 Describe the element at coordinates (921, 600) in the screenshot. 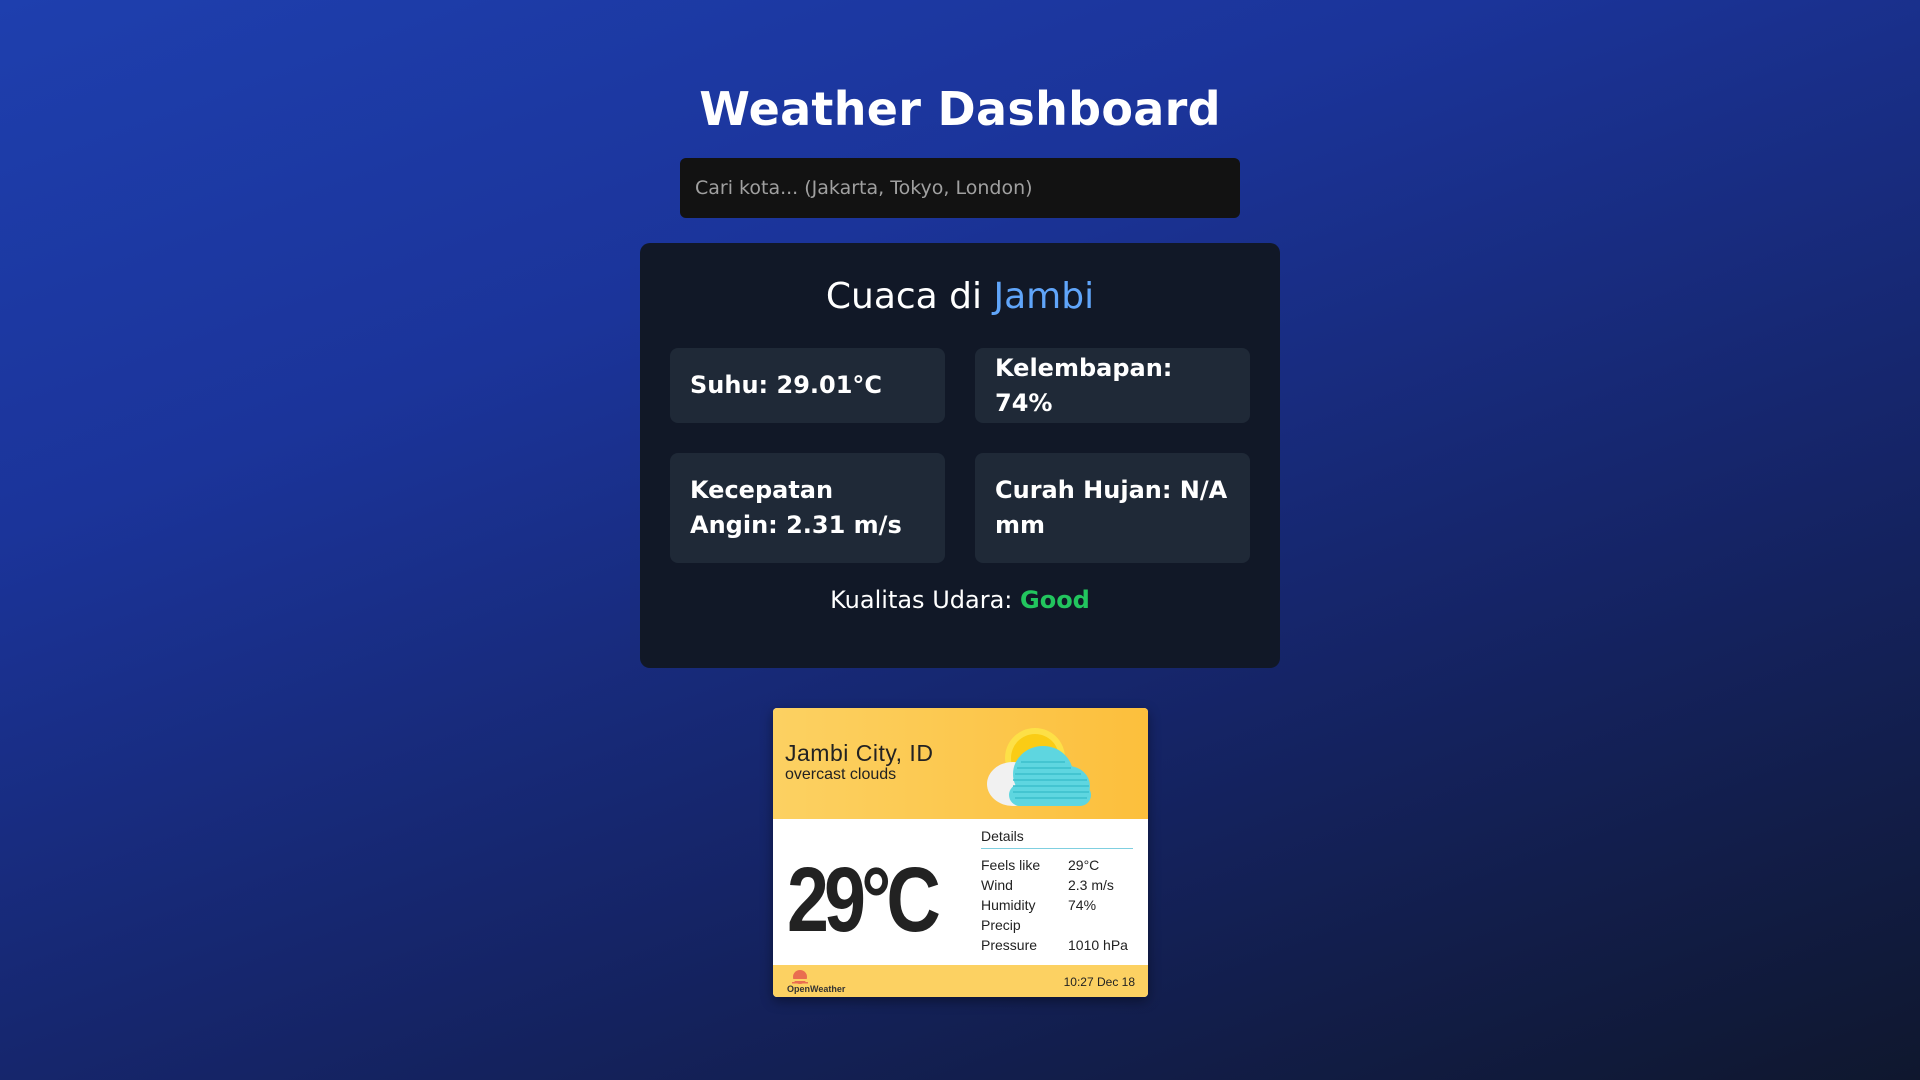

I see `air-quality-label: Kualitas Udara:` at that location.